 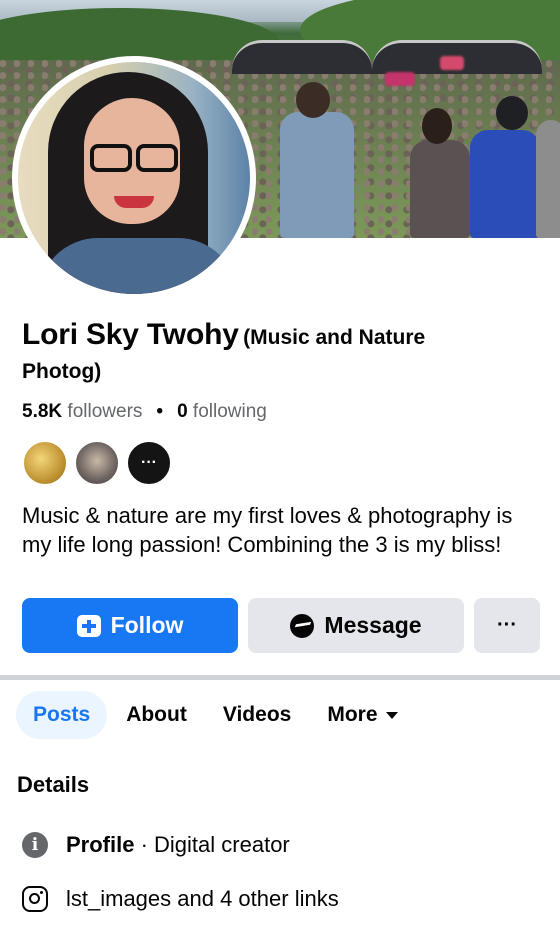 I want to click on info-icon: i, so click(x=35, y=845).